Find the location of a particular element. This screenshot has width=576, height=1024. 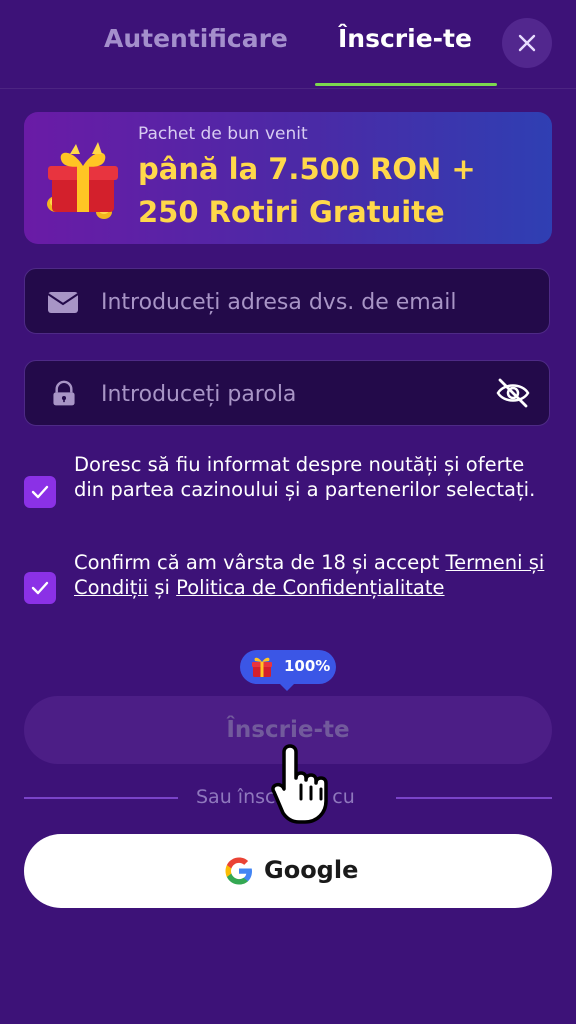

active-tab-indicator is located at coordinates (406, 84).